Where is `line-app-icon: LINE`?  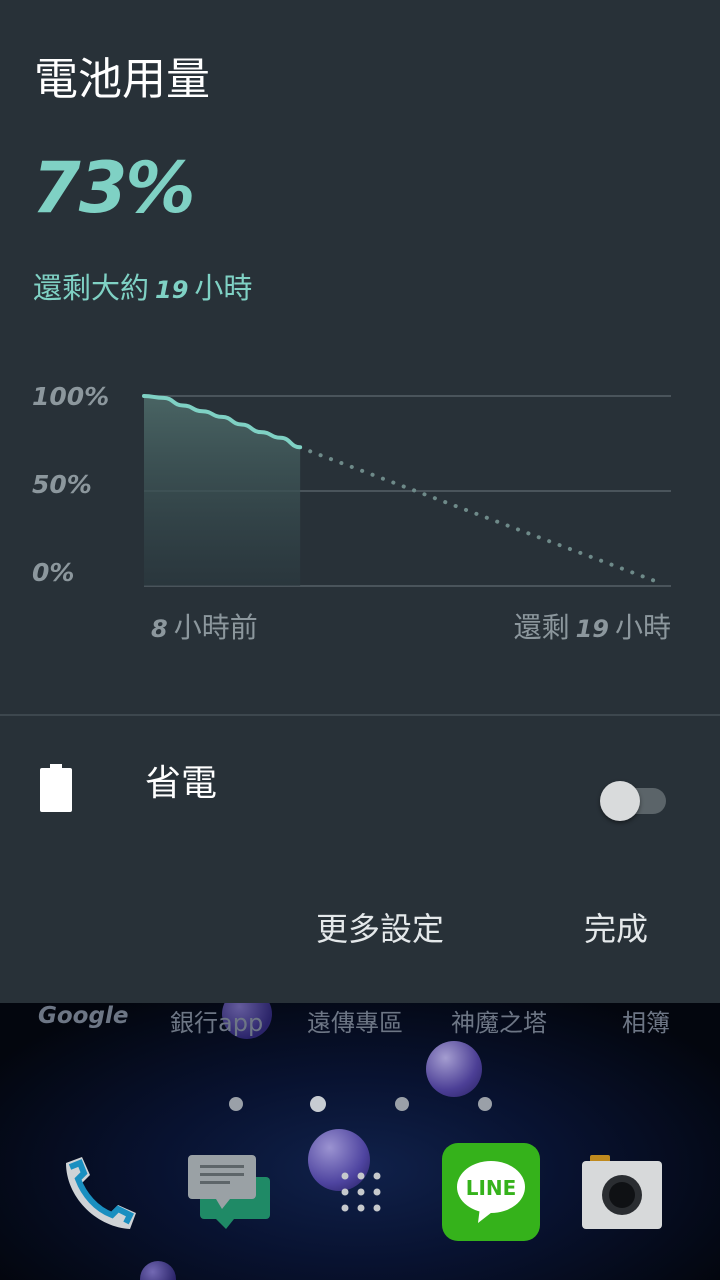
line-app-icon: LINE is located at coordinates (491, 1192).